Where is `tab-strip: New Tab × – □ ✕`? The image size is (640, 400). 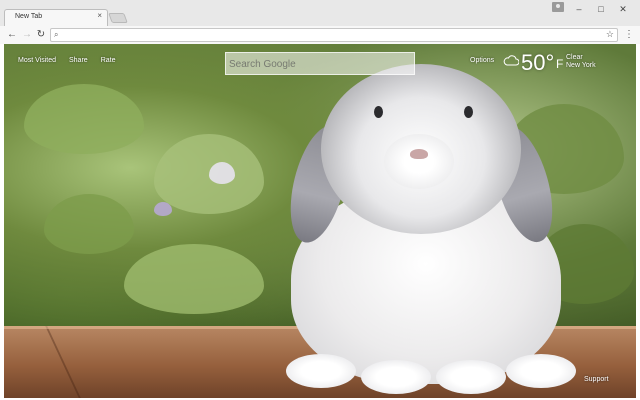 tab-strip: New Tab × – □ ✕ is located at coordinates (320, 13).